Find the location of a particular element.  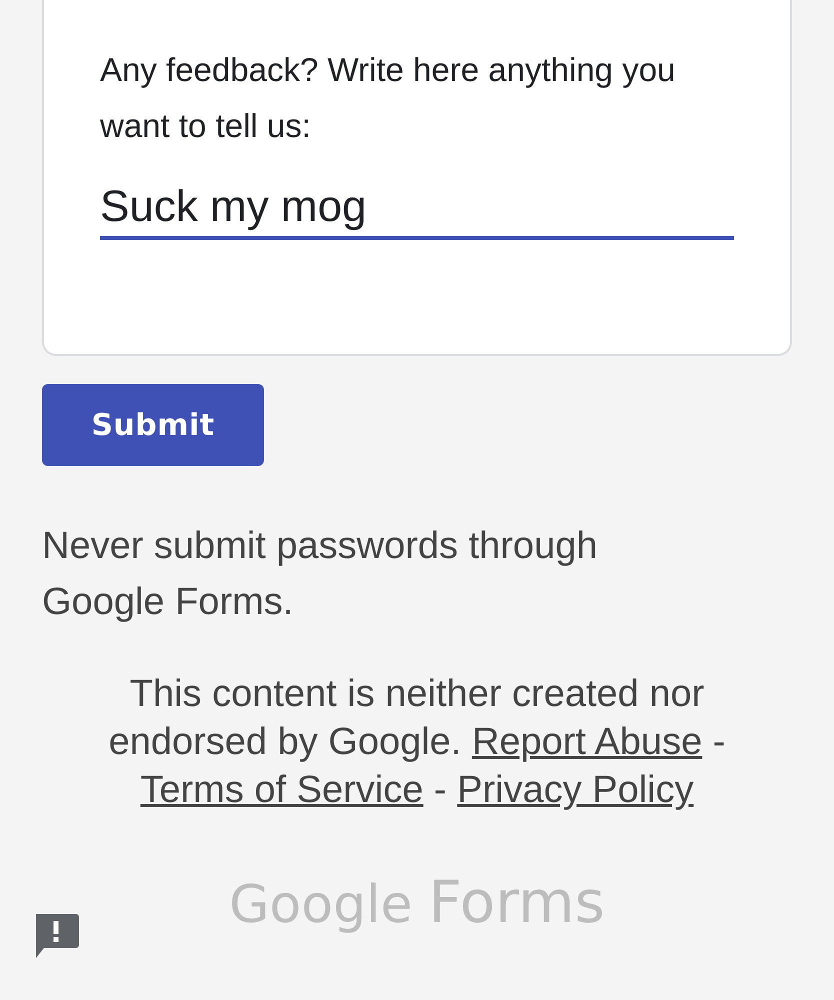

submit-button: Submit is located at coordinates (153, 425).